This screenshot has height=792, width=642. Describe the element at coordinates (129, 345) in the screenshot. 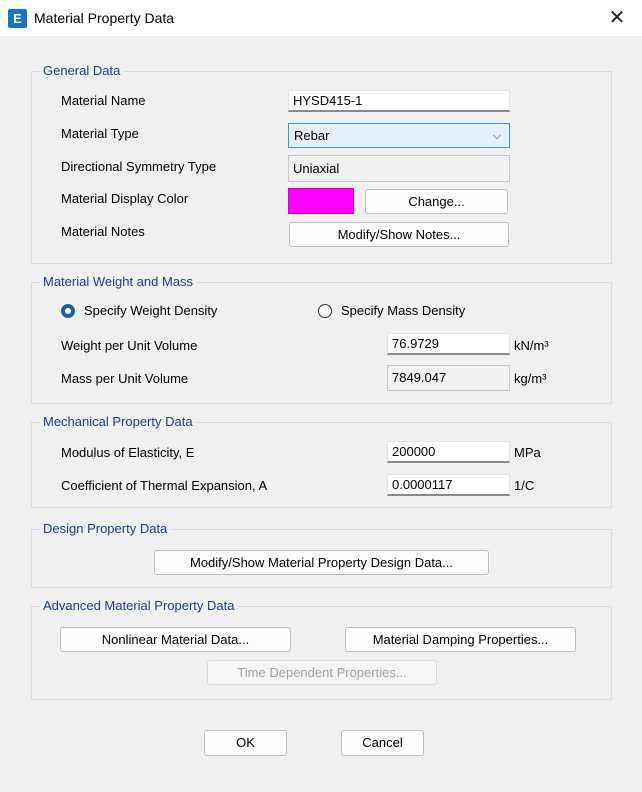

I see `weight-per-volume-label: Weight per Unit Volume` at that location.